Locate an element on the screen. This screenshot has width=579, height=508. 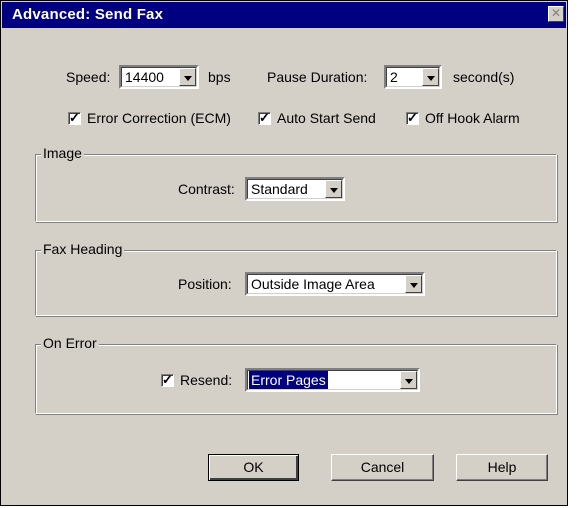
pause-duration-unit: second(s) is located at coordinates (484, 77).